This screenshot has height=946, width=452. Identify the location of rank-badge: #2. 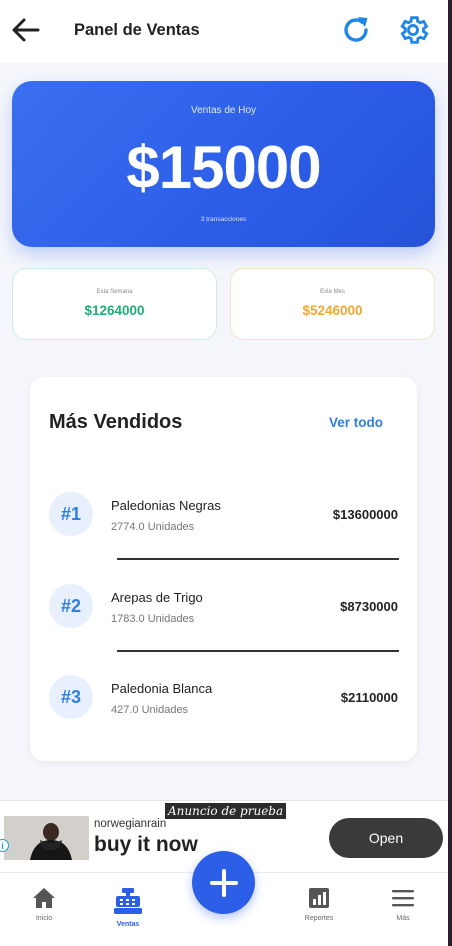
(71, 606).